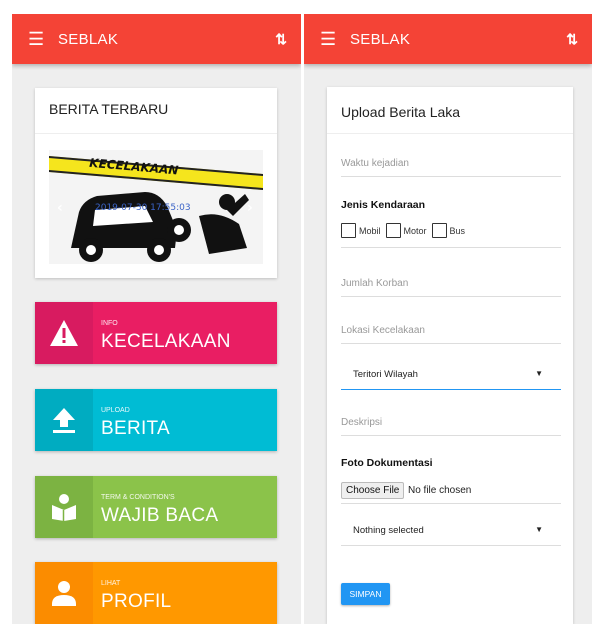  What do you see at coordinates (136, 428) in the screenshot?
I see `tile-label: BERITA` at bounding box center [136, 428].